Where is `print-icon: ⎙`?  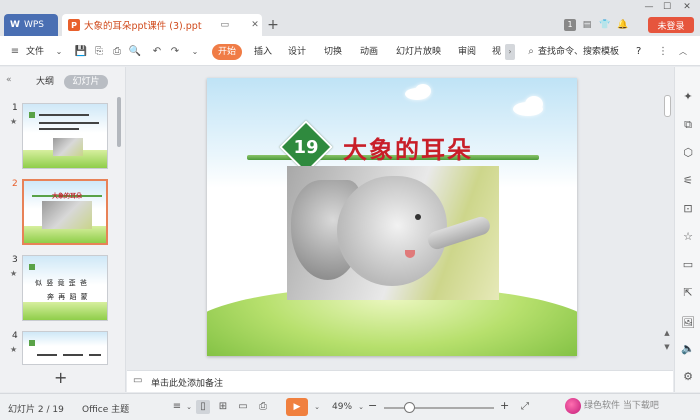 print-icon: ⎙ is located at coordinates (117, 52).